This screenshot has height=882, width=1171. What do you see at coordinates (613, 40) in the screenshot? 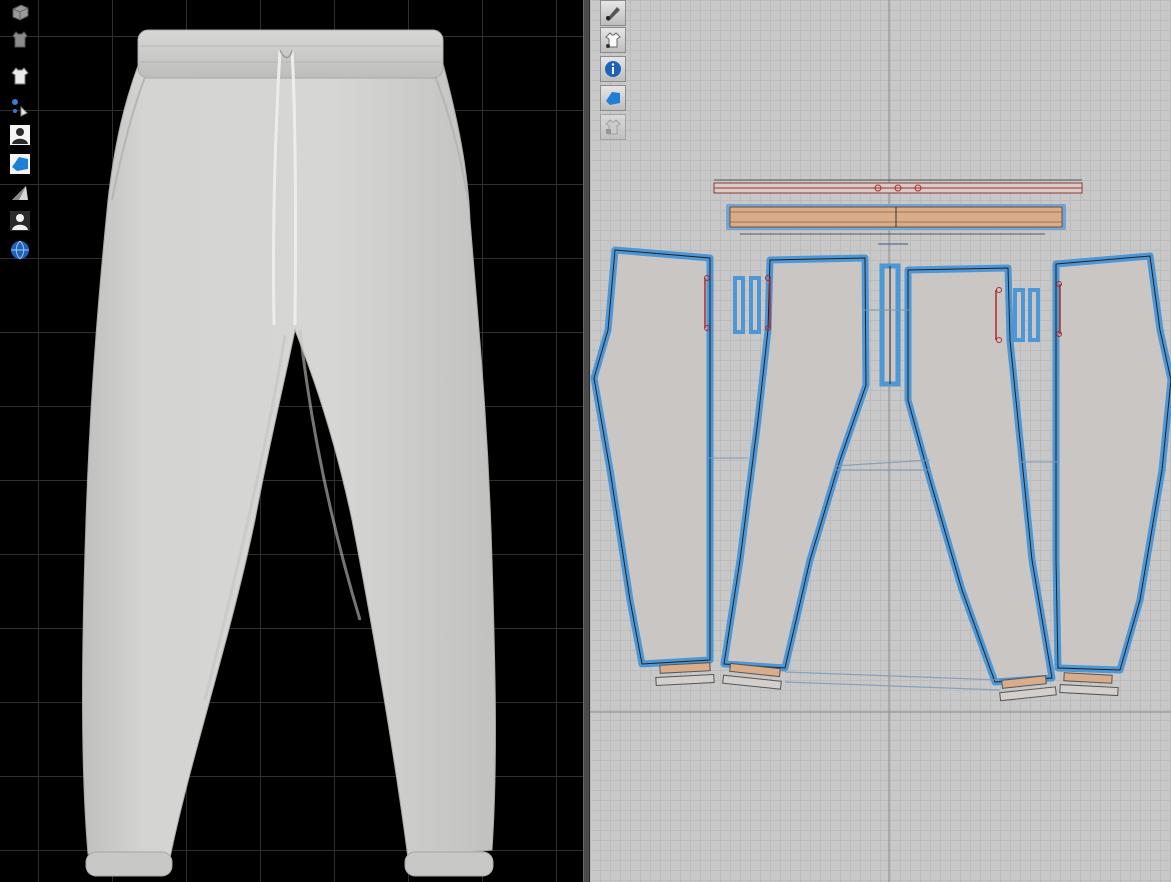
I see `show-garment-2d-icon` at bounding box center [613, 40].